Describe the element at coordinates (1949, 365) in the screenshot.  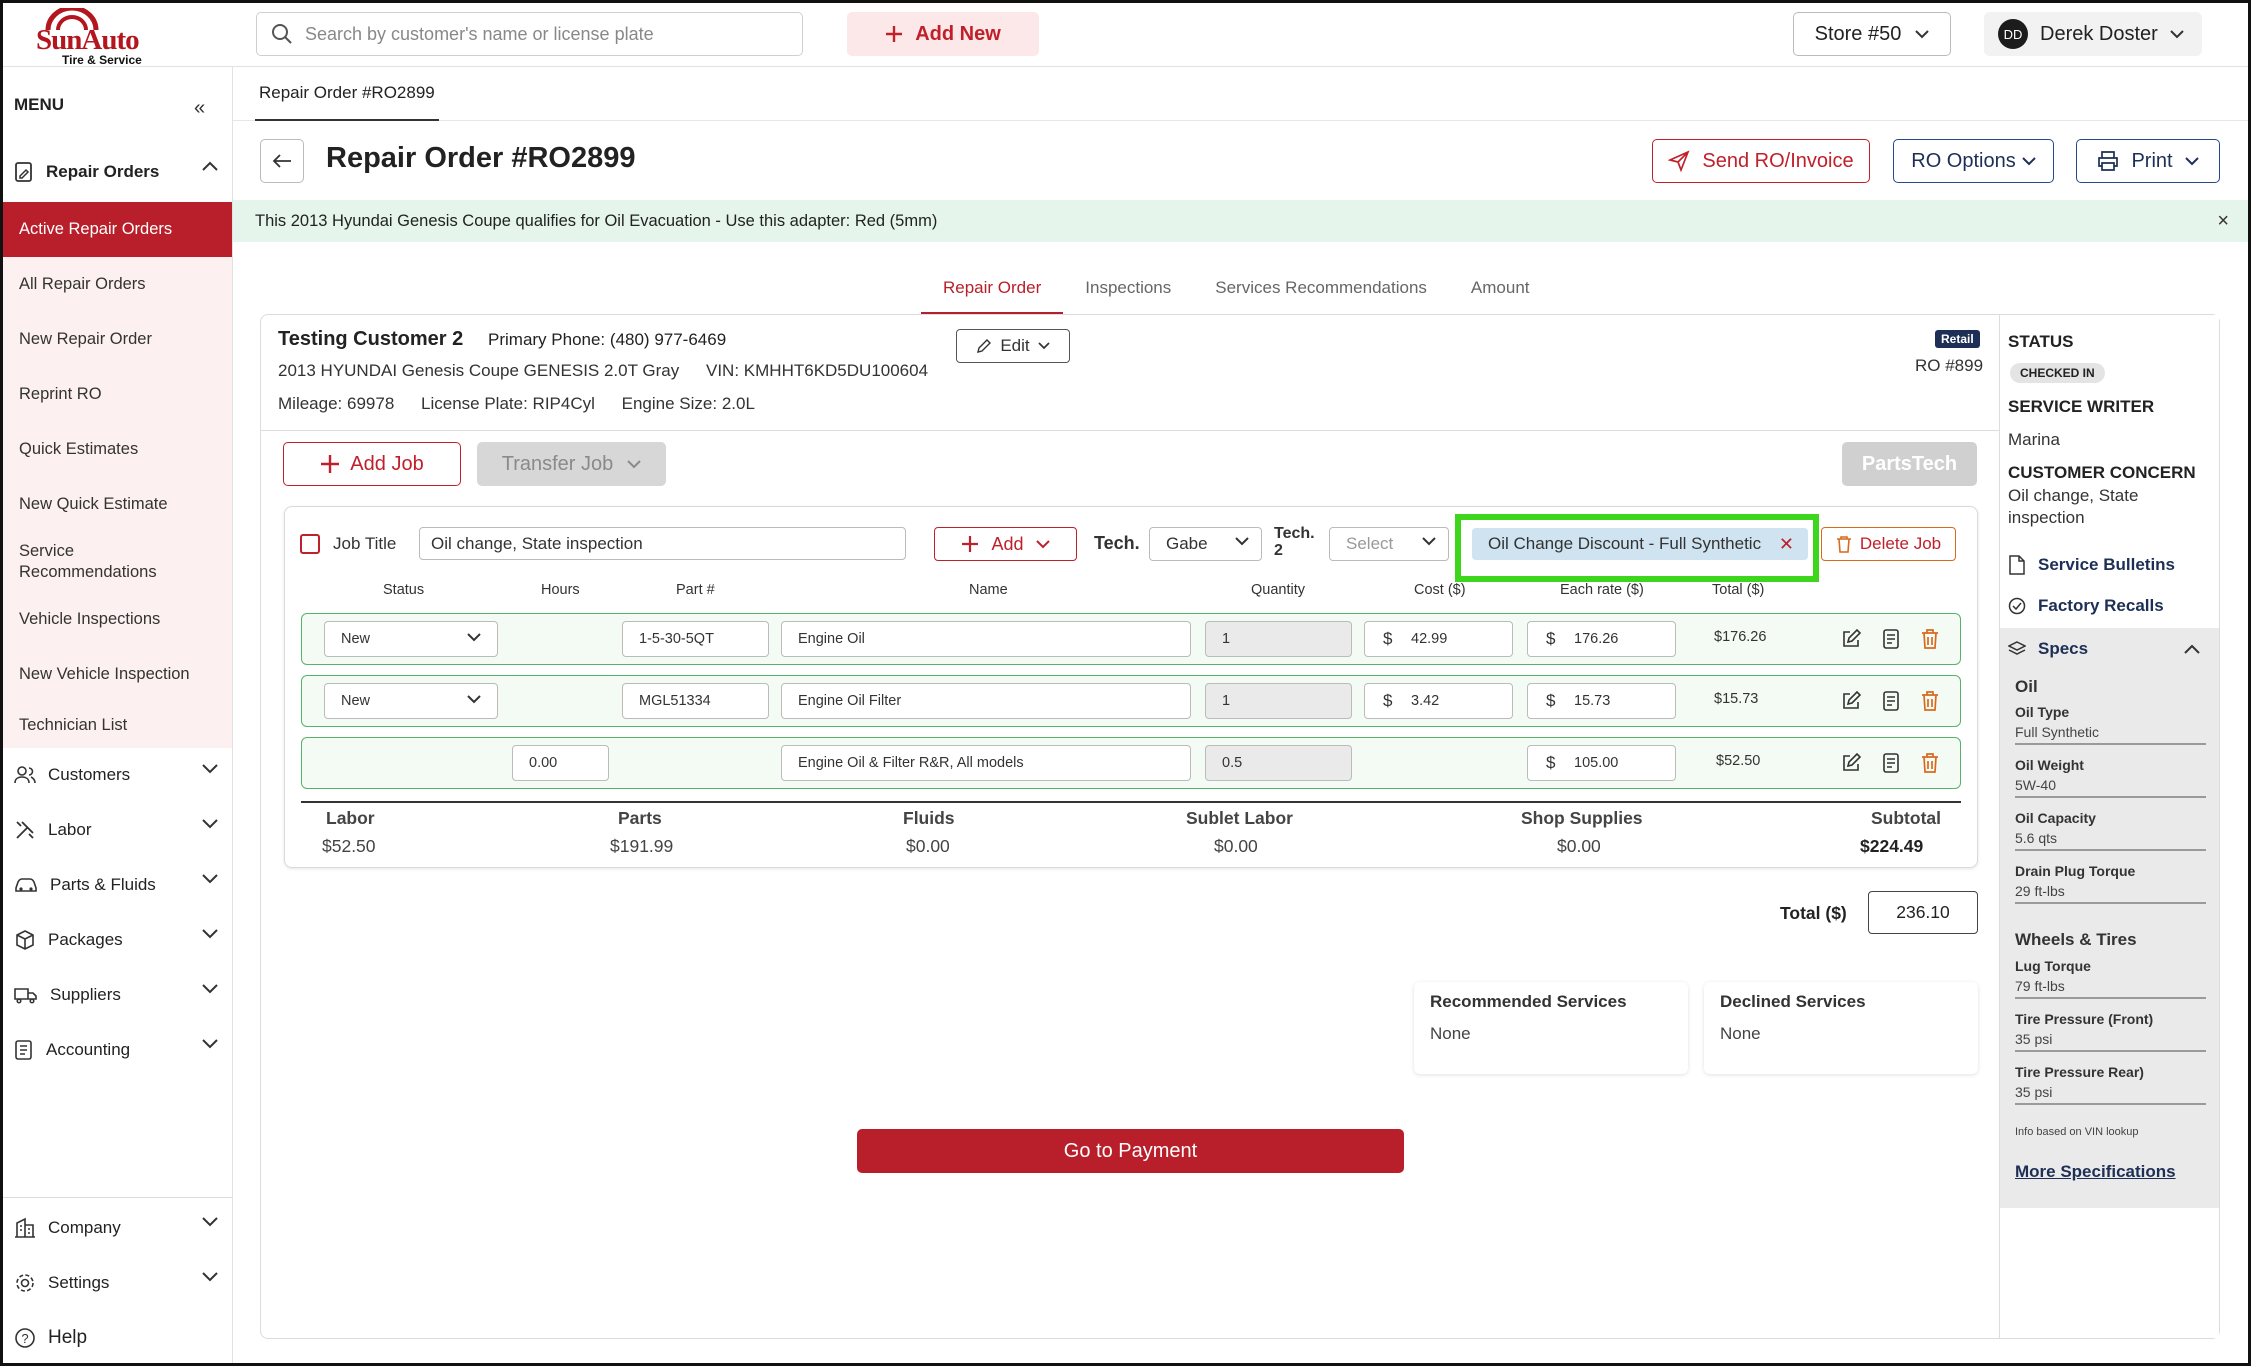
I see `ro-number: RO #899` at that location.